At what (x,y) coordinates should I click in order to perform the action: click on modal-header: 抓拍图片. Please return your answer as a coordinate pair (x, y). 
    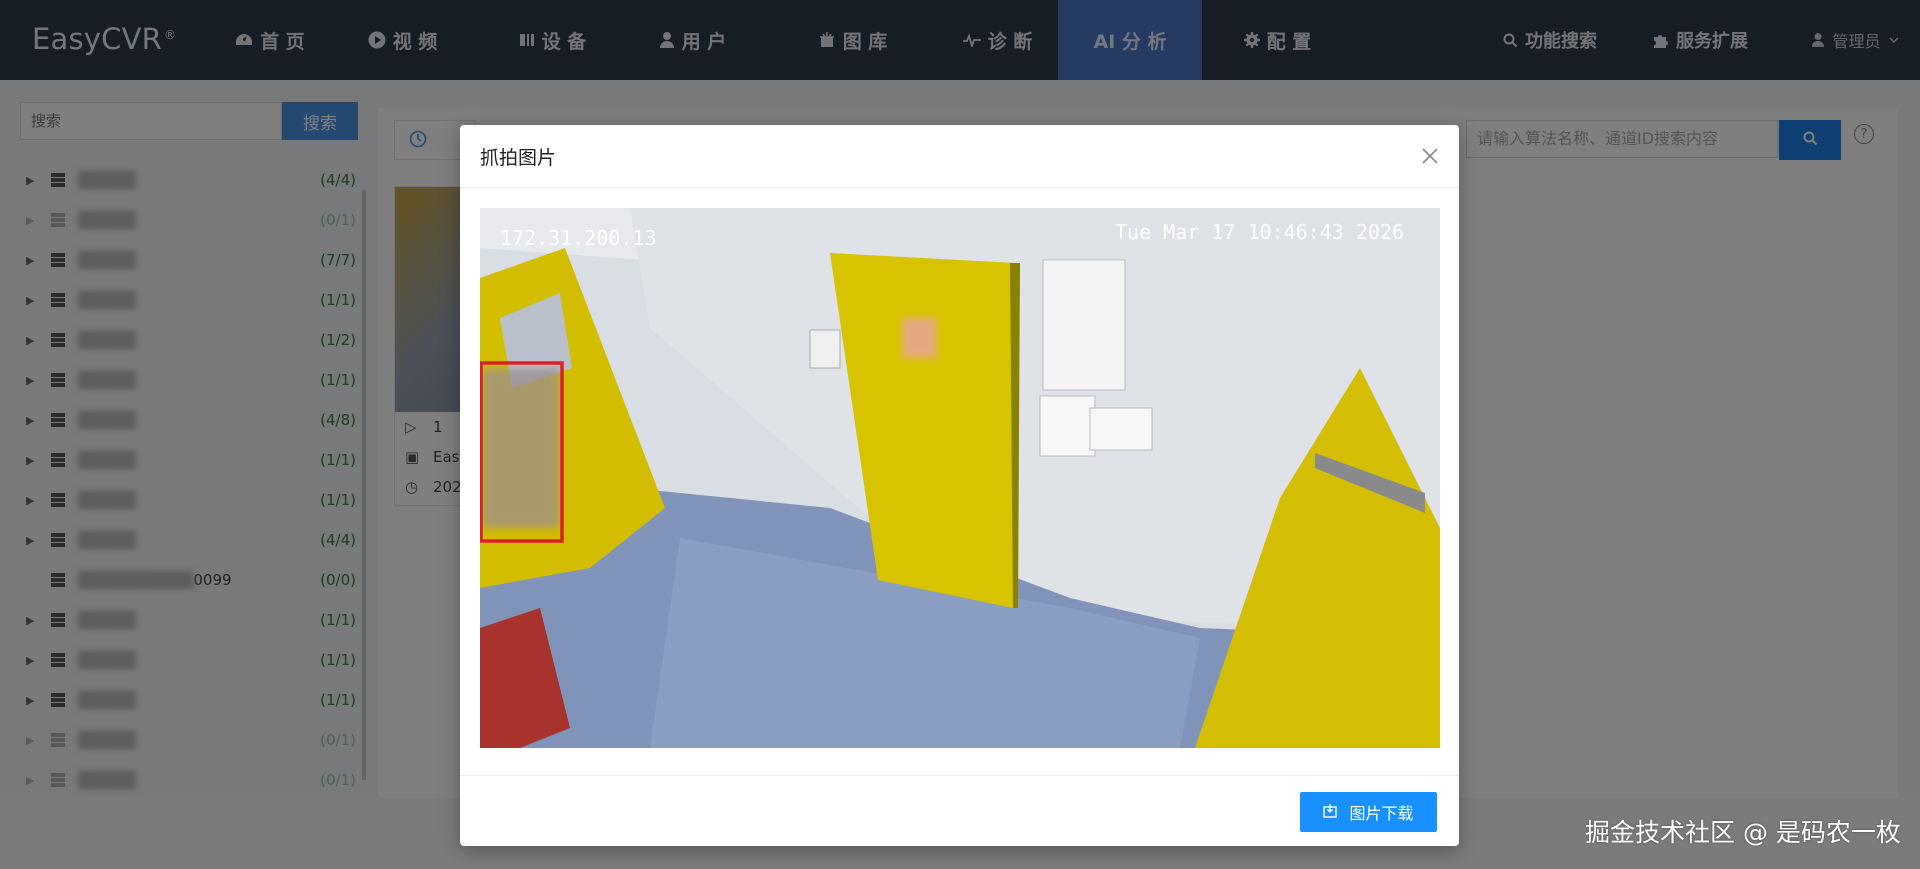
    Looking at the image, I should click on (959, 156).